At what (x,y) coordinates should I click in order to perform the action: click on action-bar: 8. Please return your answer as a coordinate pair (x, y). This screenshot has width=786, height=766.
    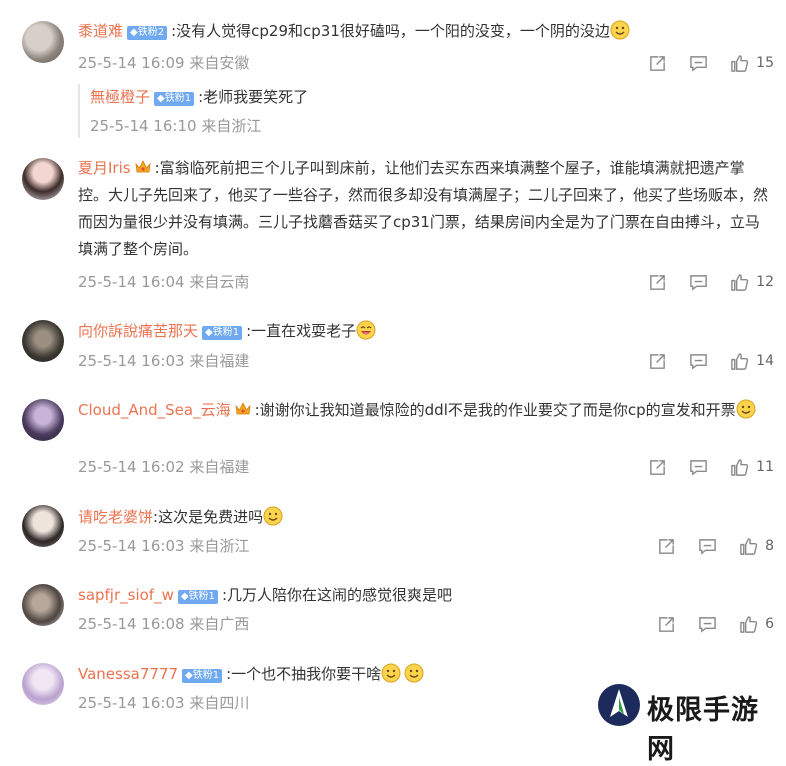
    Looking at the image, I should click on (704, 546).